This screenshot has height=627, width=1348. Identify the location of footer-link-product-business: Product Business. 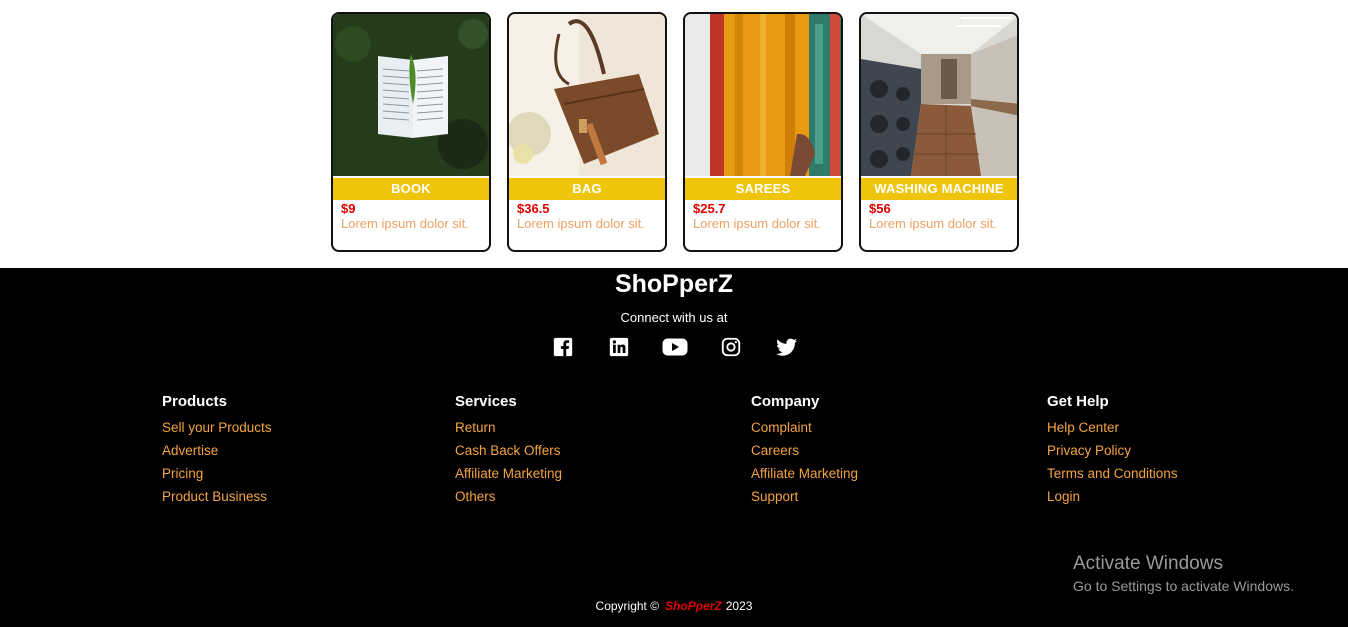
(217, 496).